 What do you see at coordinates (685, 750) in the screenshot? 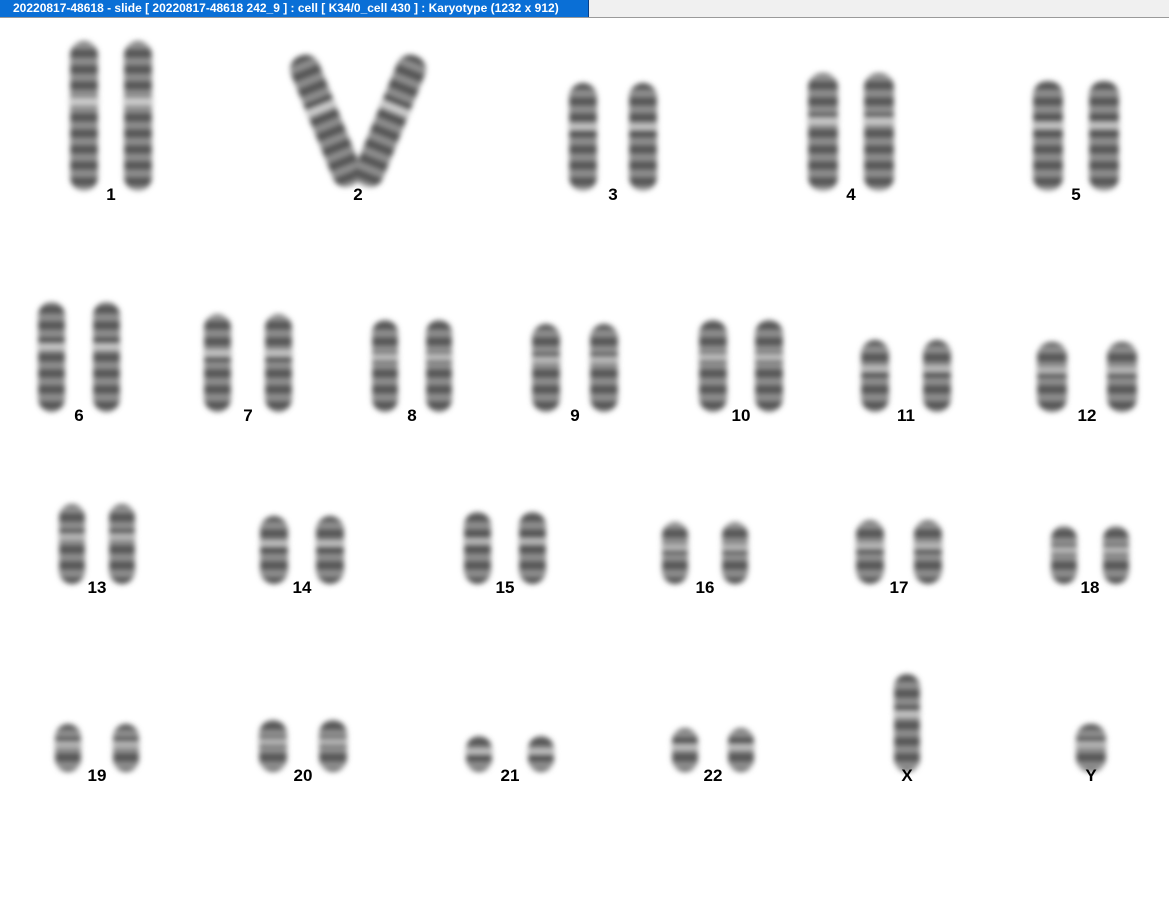
I see `chromosome-22-a` at bounding box center [685, 750].